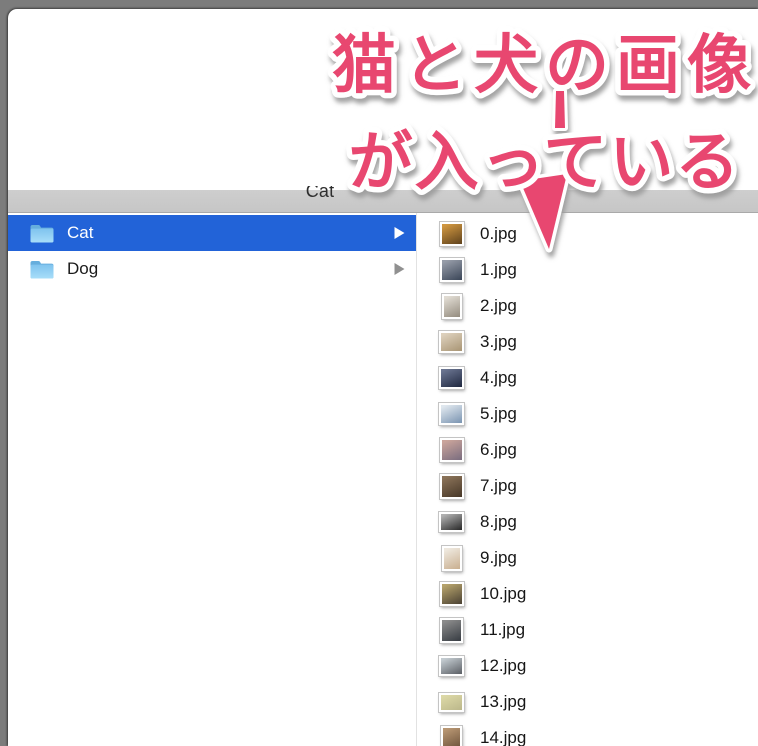 The width and height of the screenshot is (758, 746). What do you see at coordinates (498, 521) in the screenshot?
I see `file-name: 8.jpg` at bounding box center [498, 521].